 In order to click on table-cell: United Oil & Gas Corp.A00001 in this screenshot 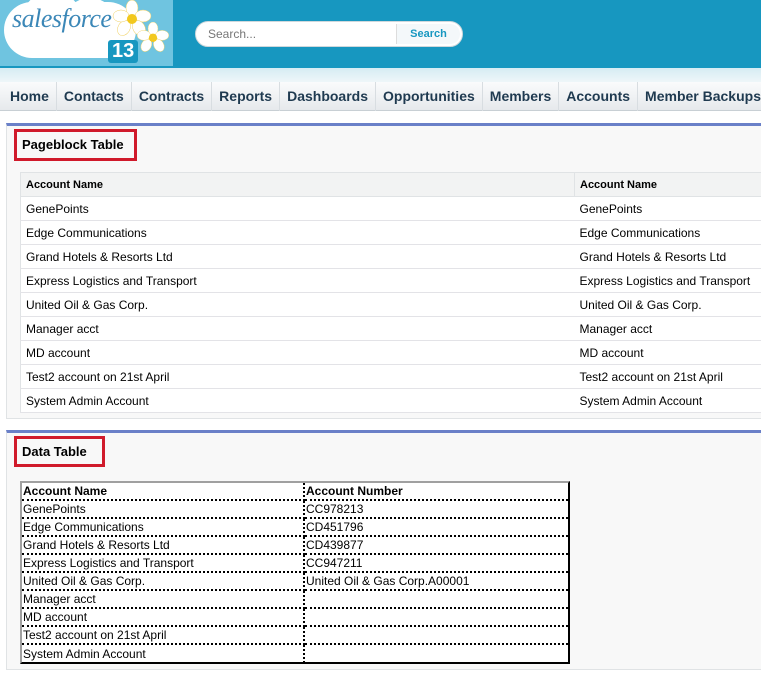, I will do `click(436, 582)`.